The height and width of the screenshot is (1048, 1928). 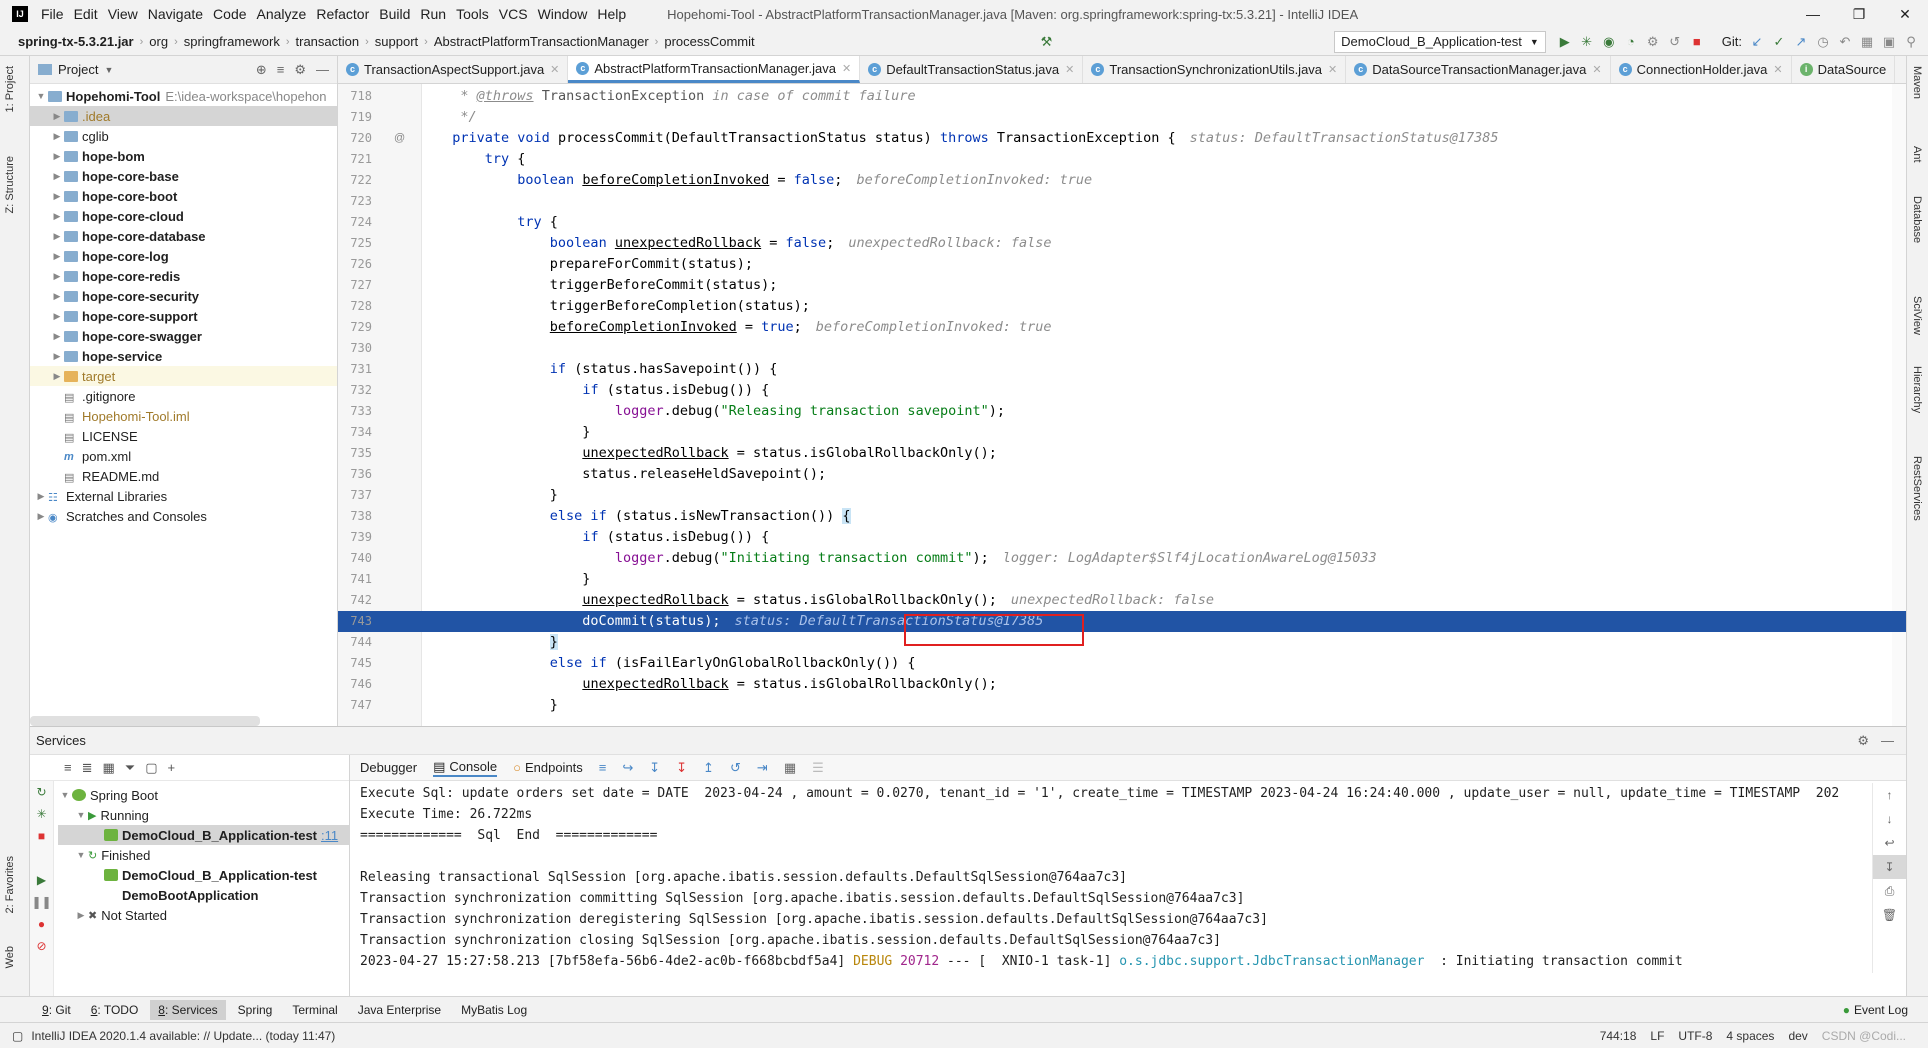 What do you see at coordinates (130, 768) in the screenshot?
I see `filter-icon: ⏷` at bounding box center [130, 768].